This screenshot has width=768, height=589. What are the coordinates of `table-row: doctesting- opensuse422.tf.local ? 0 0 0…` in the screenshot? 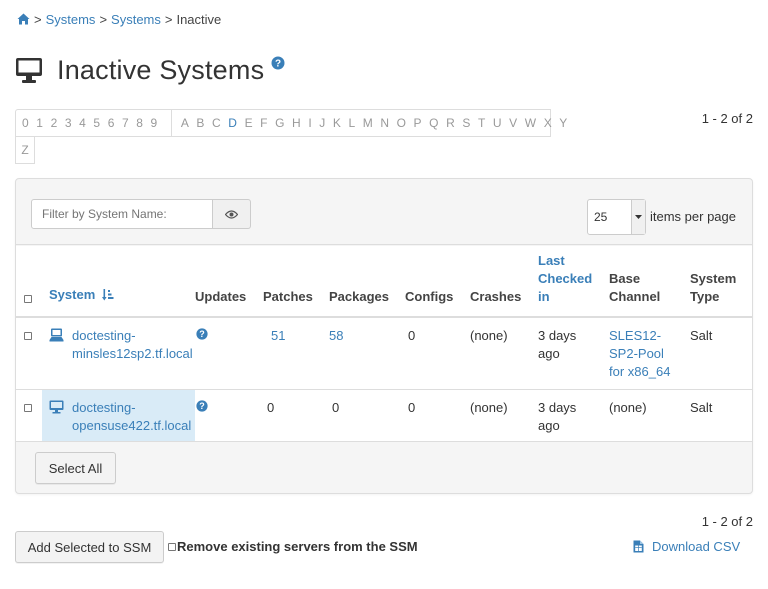 It's located at (384, 415).